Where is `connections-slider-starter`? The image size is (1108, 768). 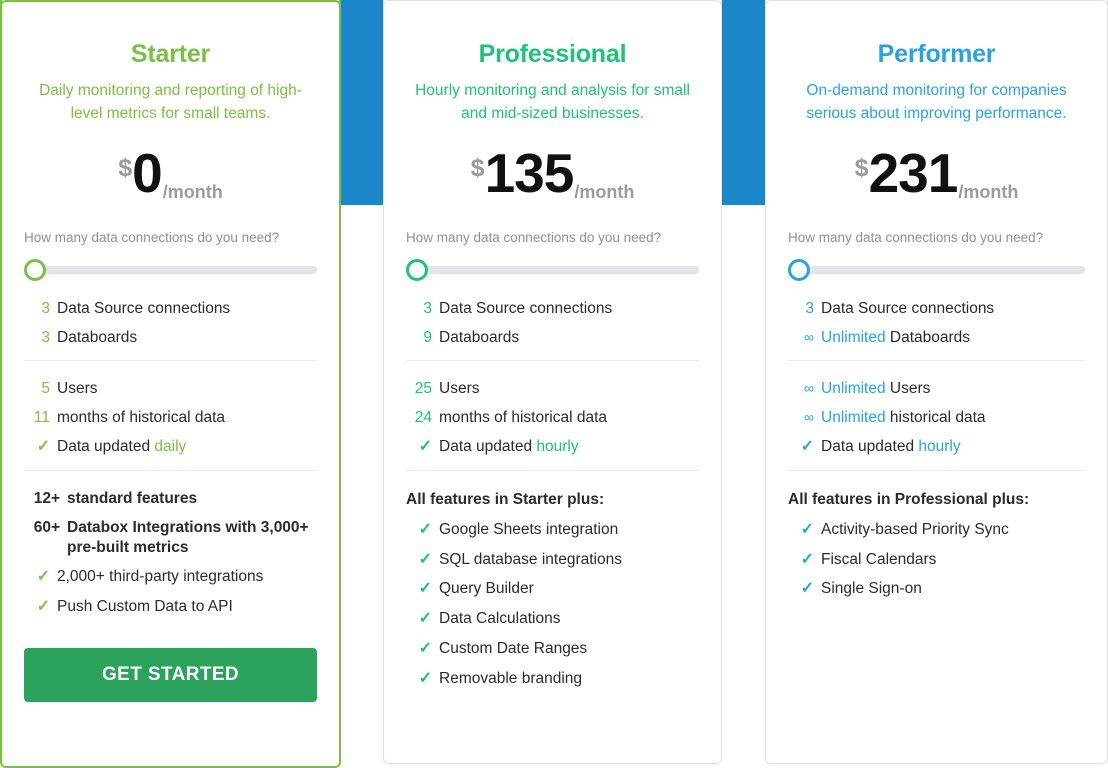
connections-slider-starter is located at coordinates (170, 269).